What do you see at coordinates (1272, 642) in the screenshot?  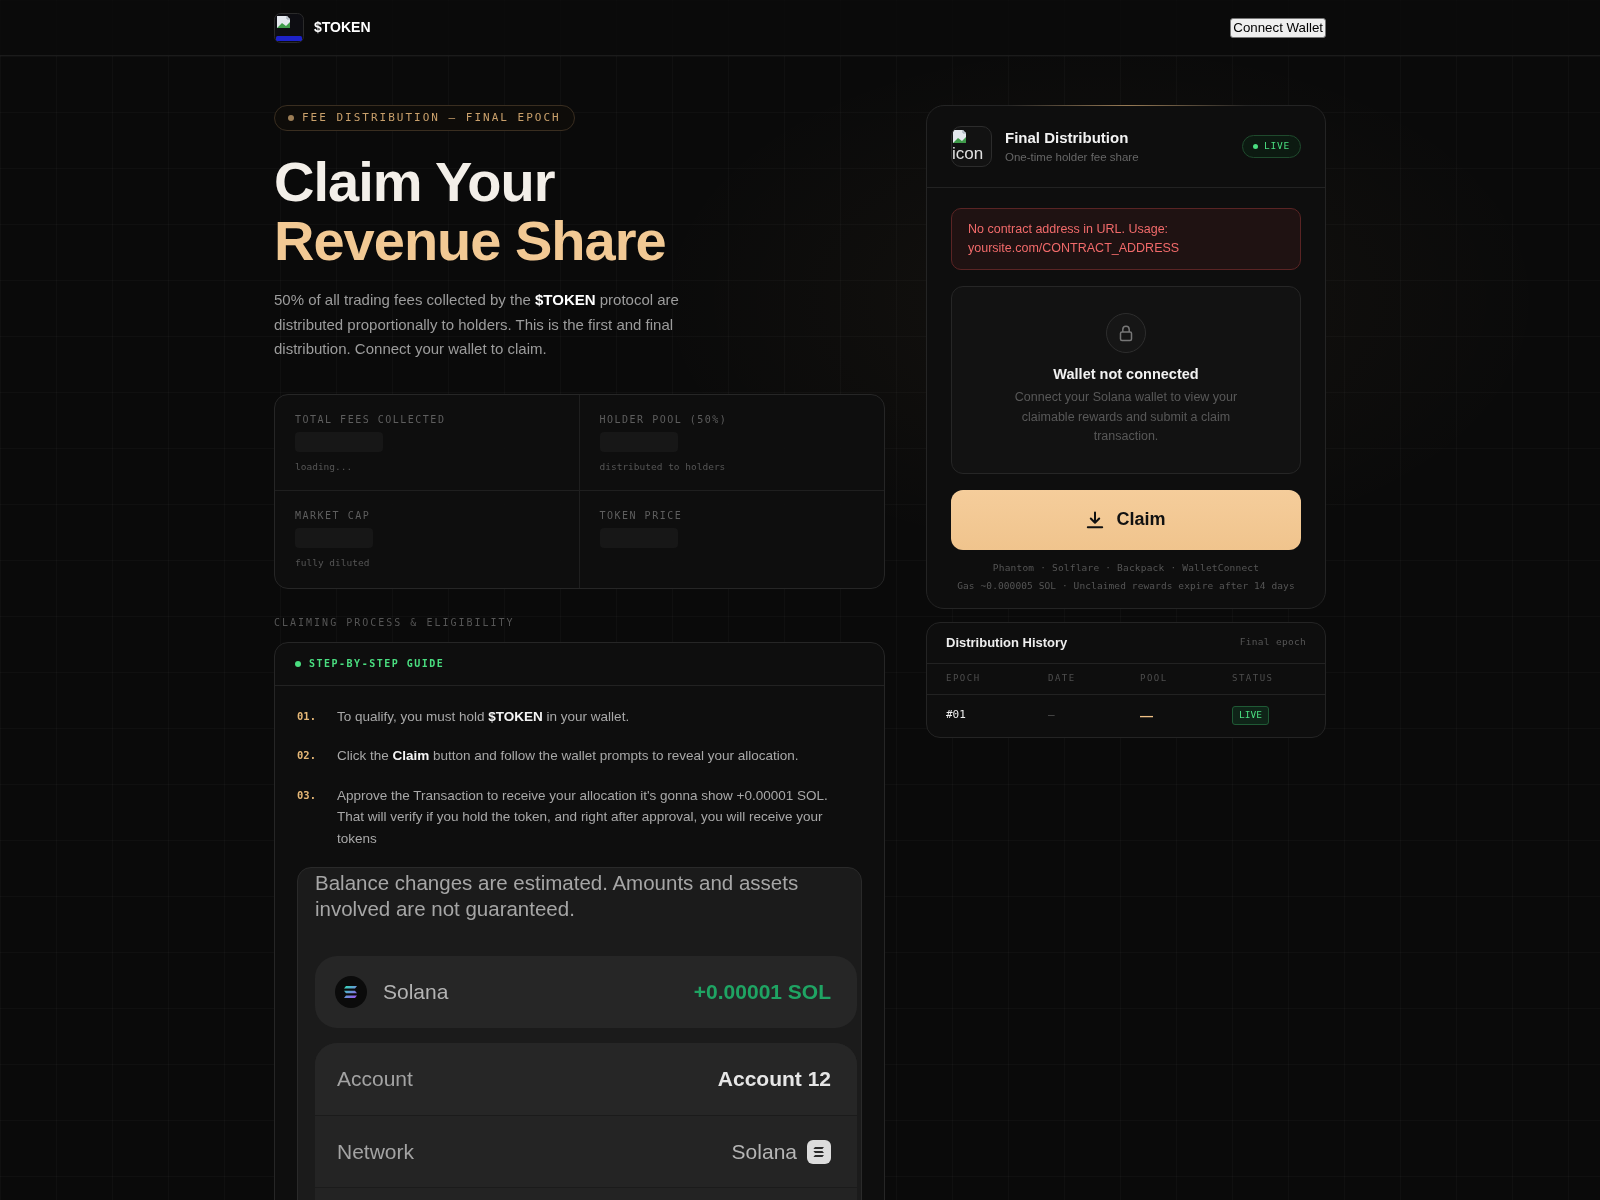 I see `history-note: Final epoch` at bounding box center [1272, 642].